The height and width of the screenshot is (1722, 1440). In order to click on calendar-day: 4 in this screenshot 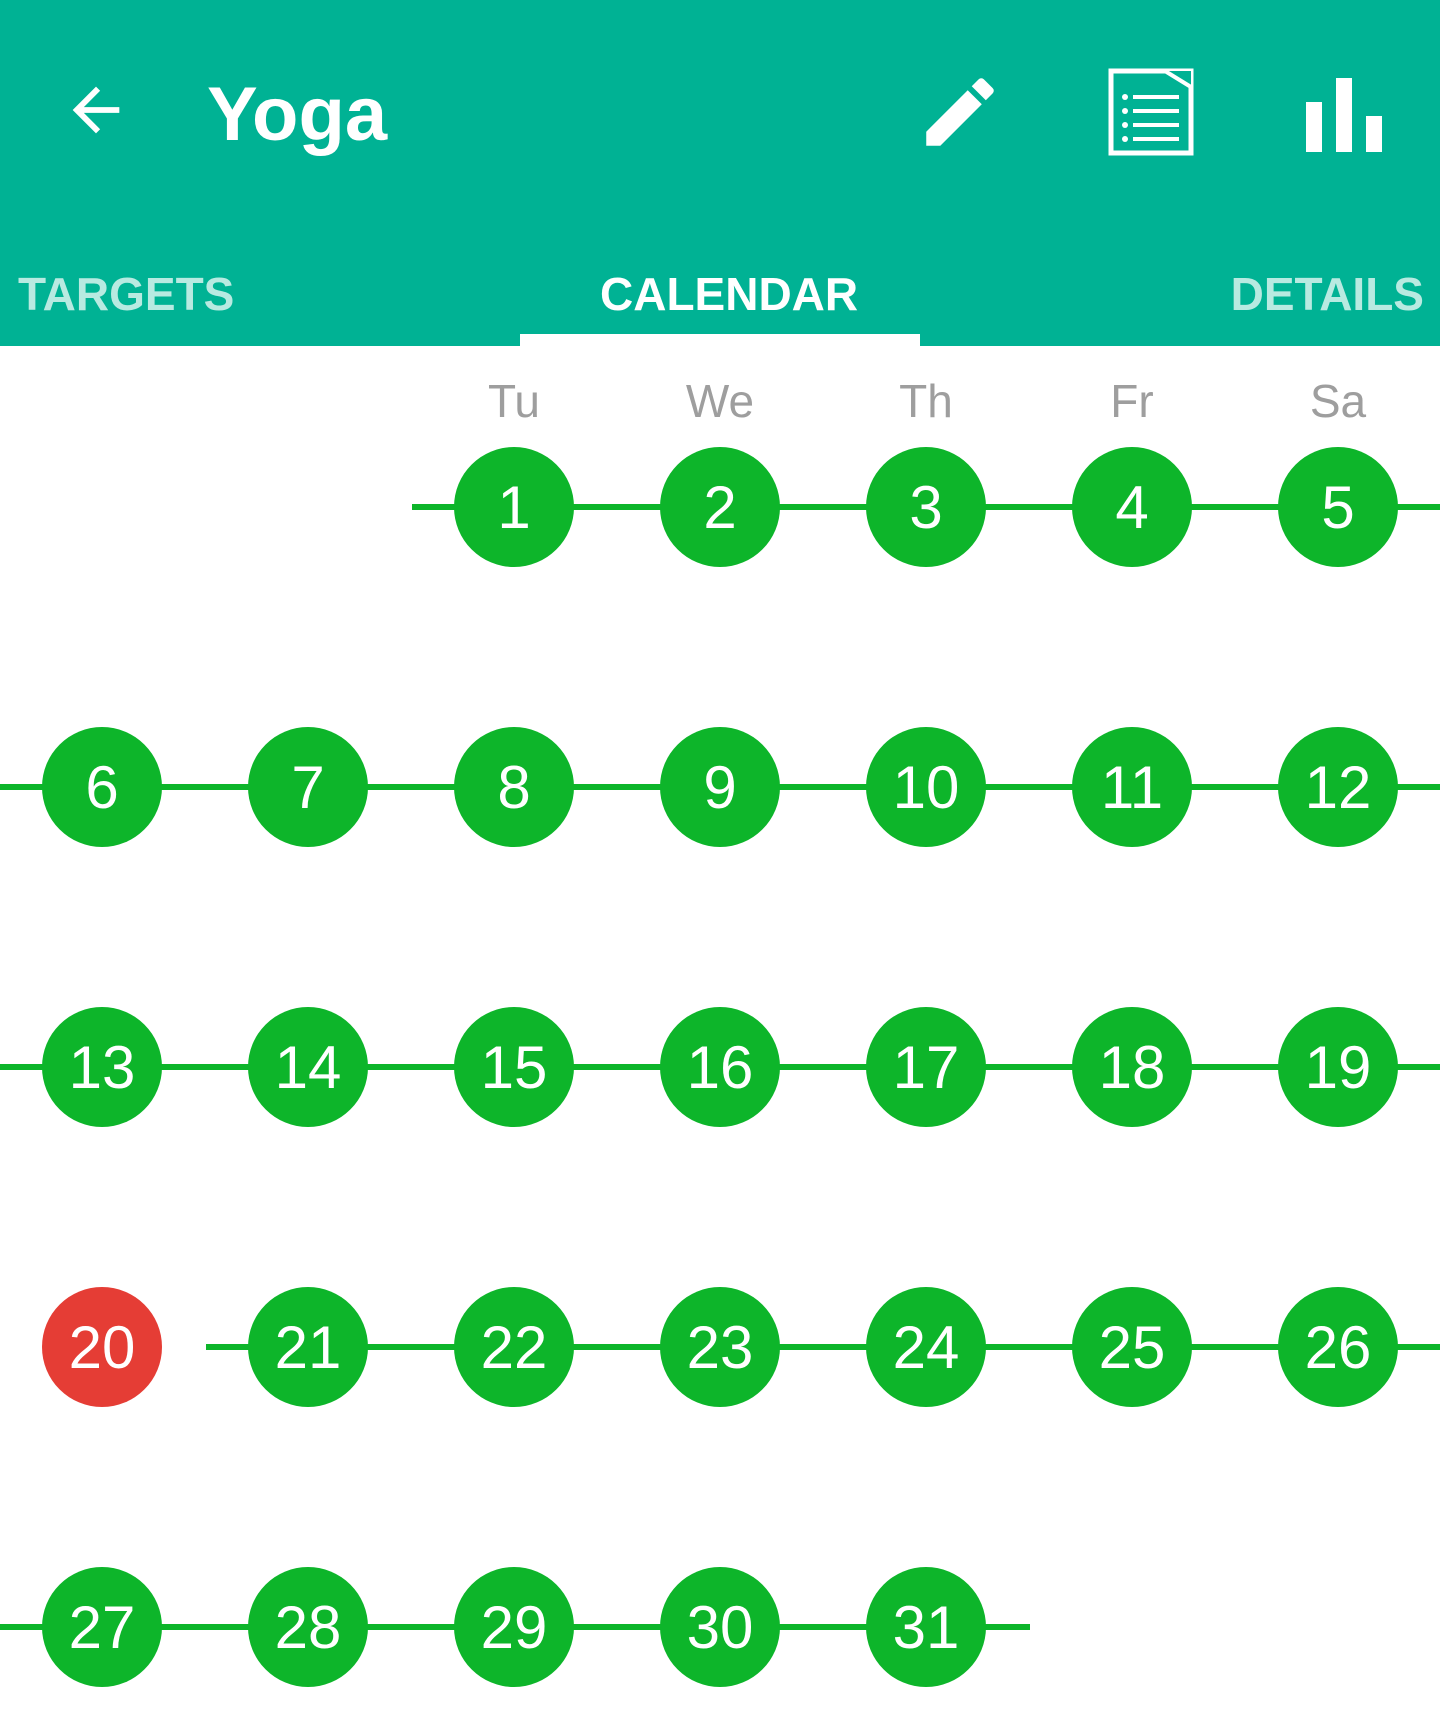, I will do `click(1132, 507)`.